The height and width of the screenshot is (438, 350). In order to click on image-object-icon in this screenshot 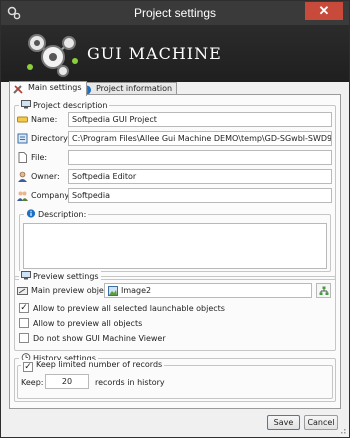, I will do `click(113, 291)`.